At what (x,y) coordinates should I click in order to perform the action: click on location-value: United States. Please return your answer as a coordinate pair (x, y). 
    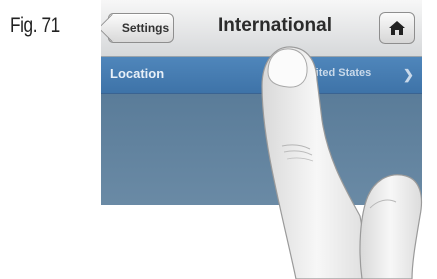
    Looking at the image, I should click on (336, 73).